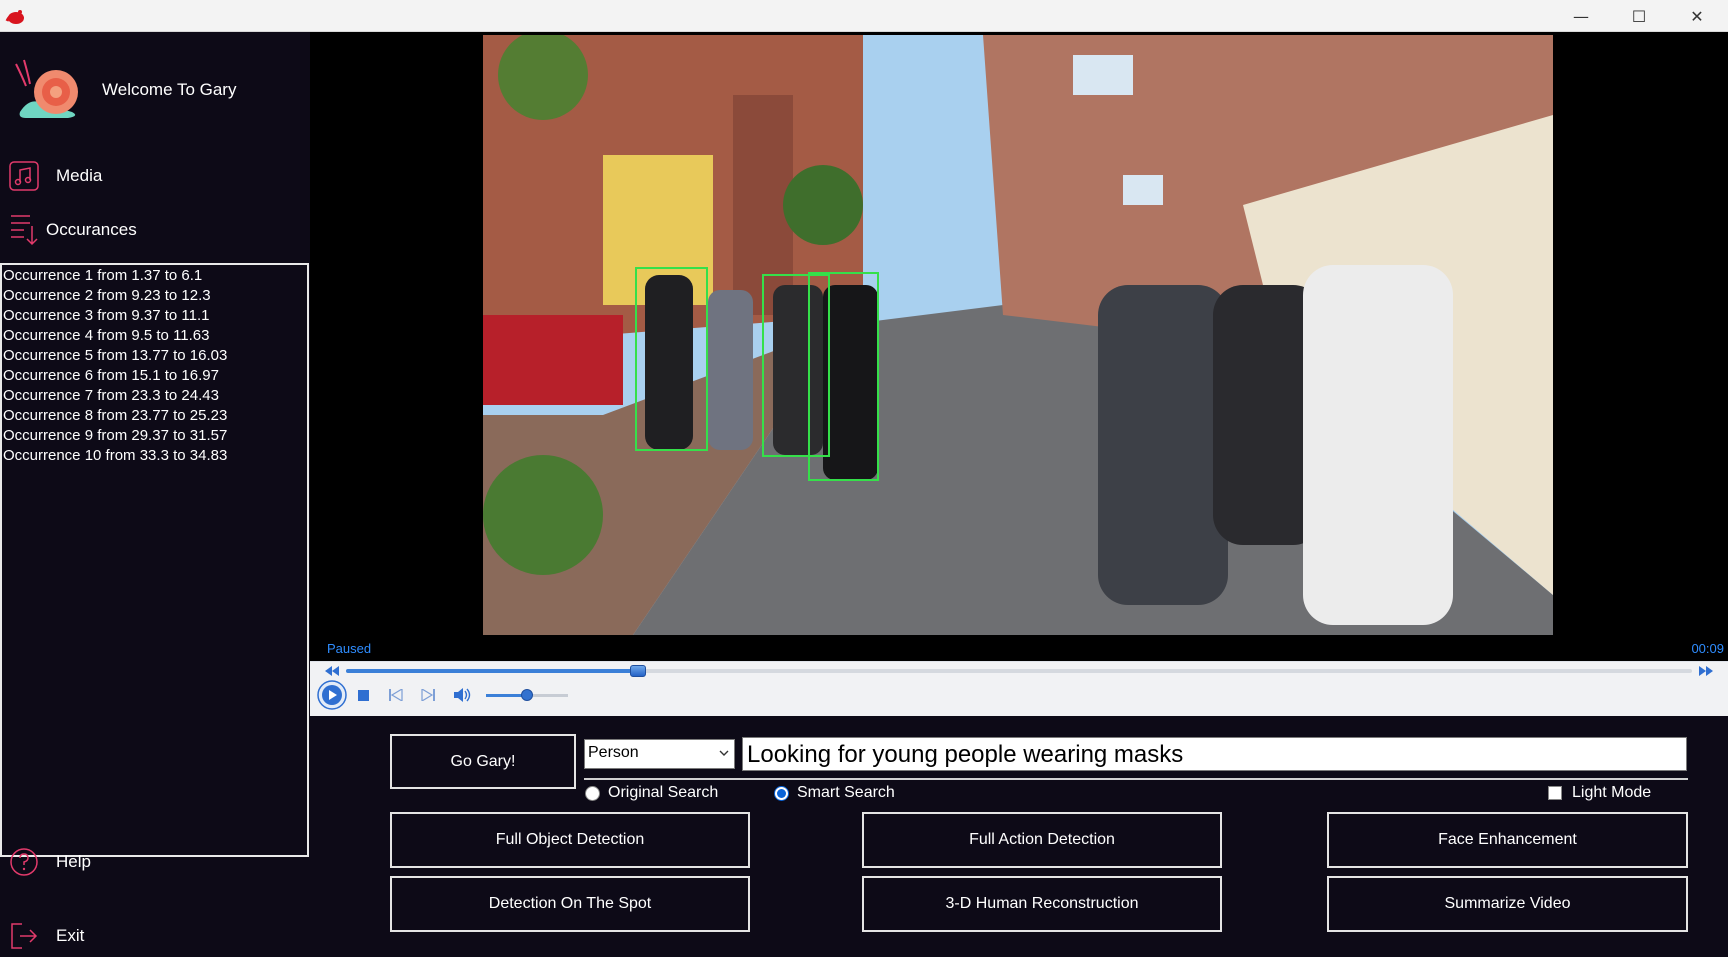 Image resolution: width=1728 pixels, height=957 pixels. Describe the element at coordinates (663, 792) in the screenshot. I see `original-search-label: Original Search` at that location.